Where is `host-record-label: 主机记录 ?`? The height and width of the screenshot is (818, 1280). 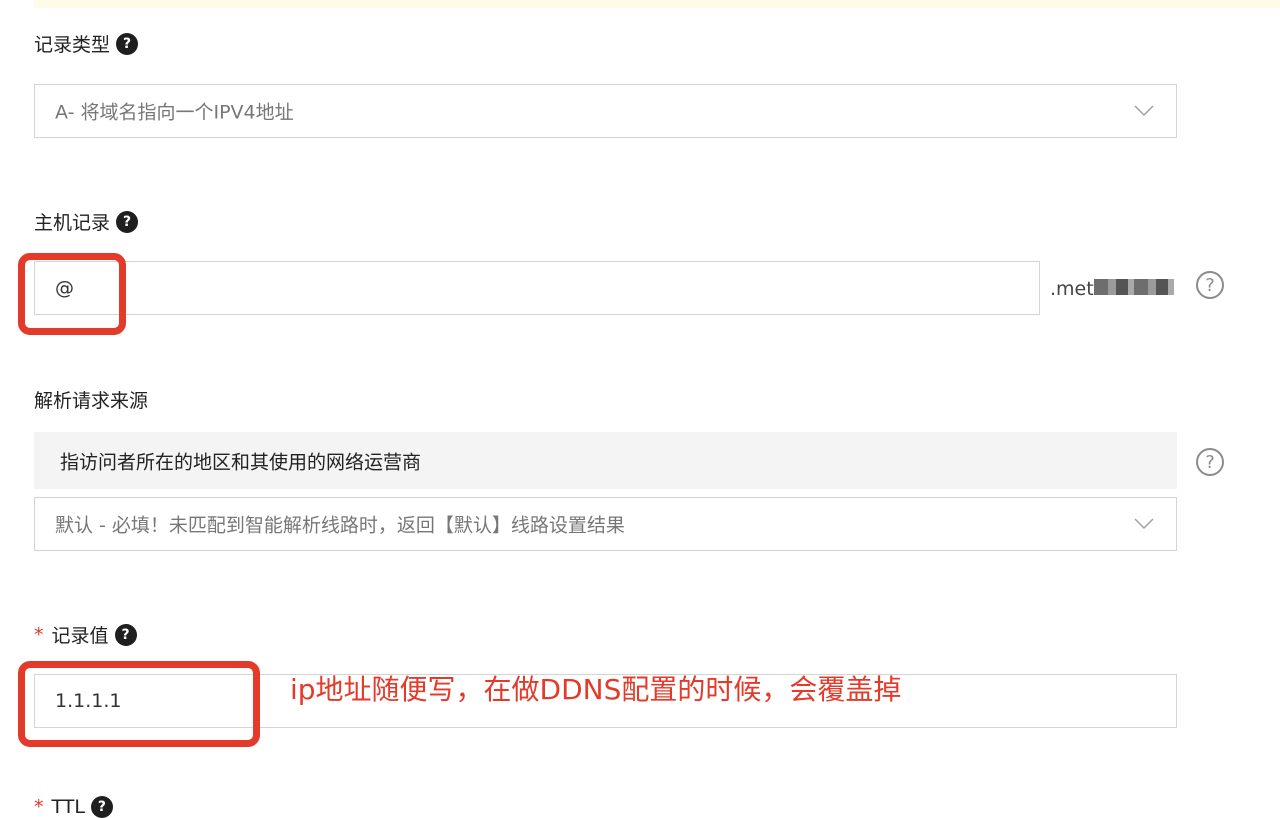
host-record-label: 主机记录 ? is located at coordinates (86, 221).